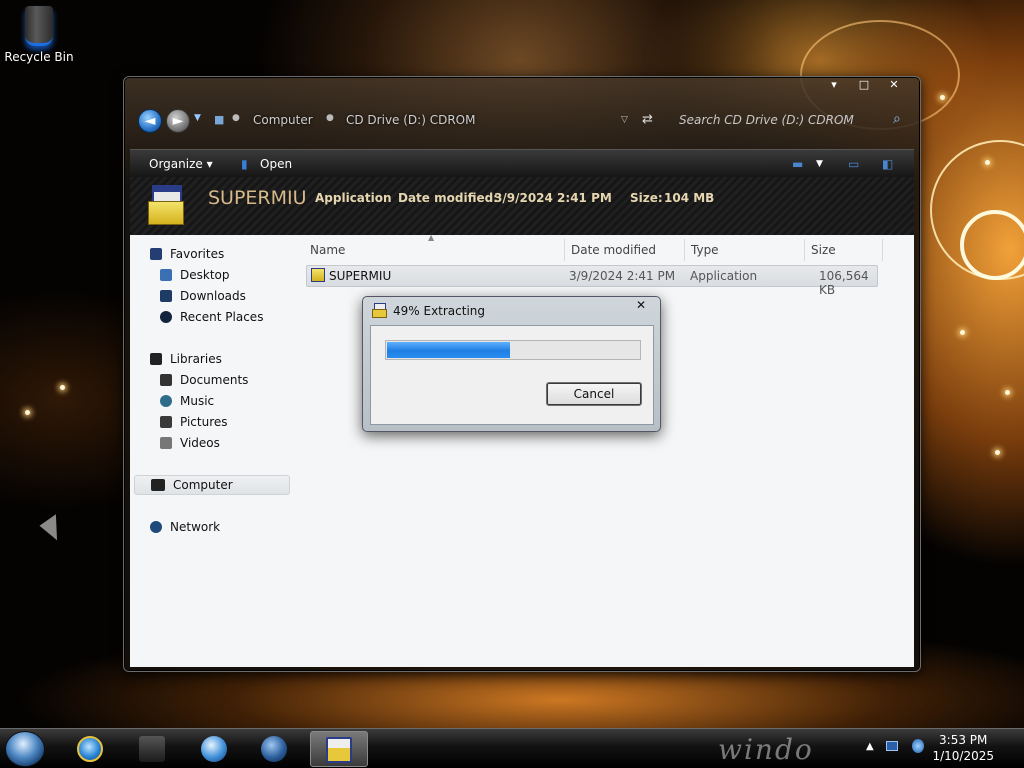 The image size is (1024, 768). What do you see at coordinates (689, 198) in the screenshot?
I see `details-size-value: 104 MB` at bounding box center [689, 198].